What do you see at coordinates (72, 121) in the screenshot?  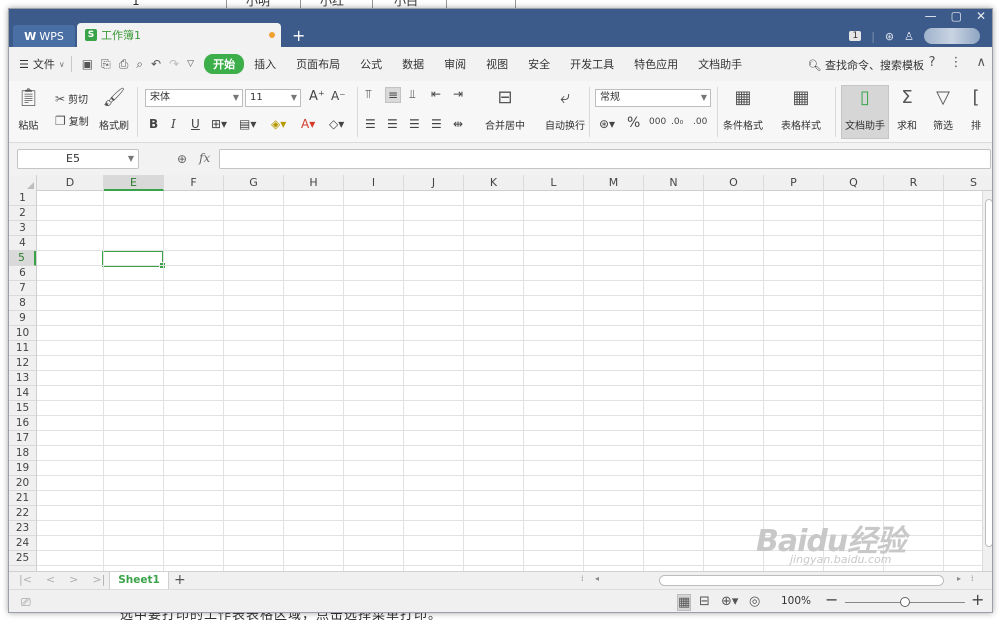 I see `copy-button: ❐ 复制` at bounding box center [72, 121].